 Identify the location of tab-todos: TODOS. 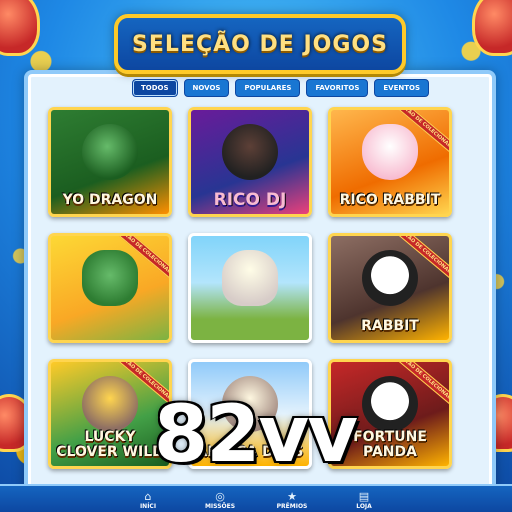
(155, 88).